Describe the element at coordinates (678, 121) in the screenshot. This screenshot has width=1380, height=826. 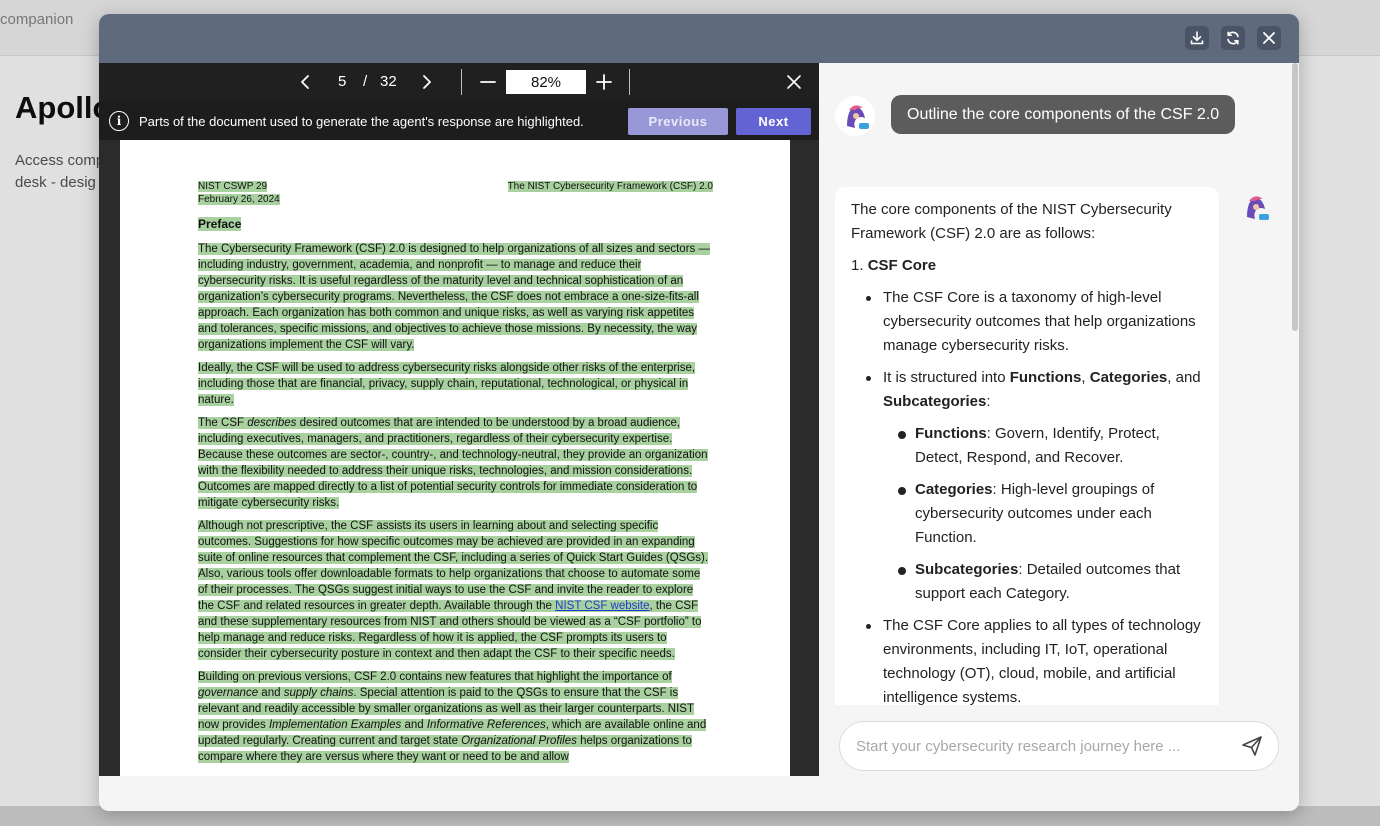
I see `previous-highlight-button: Previous` at that location.